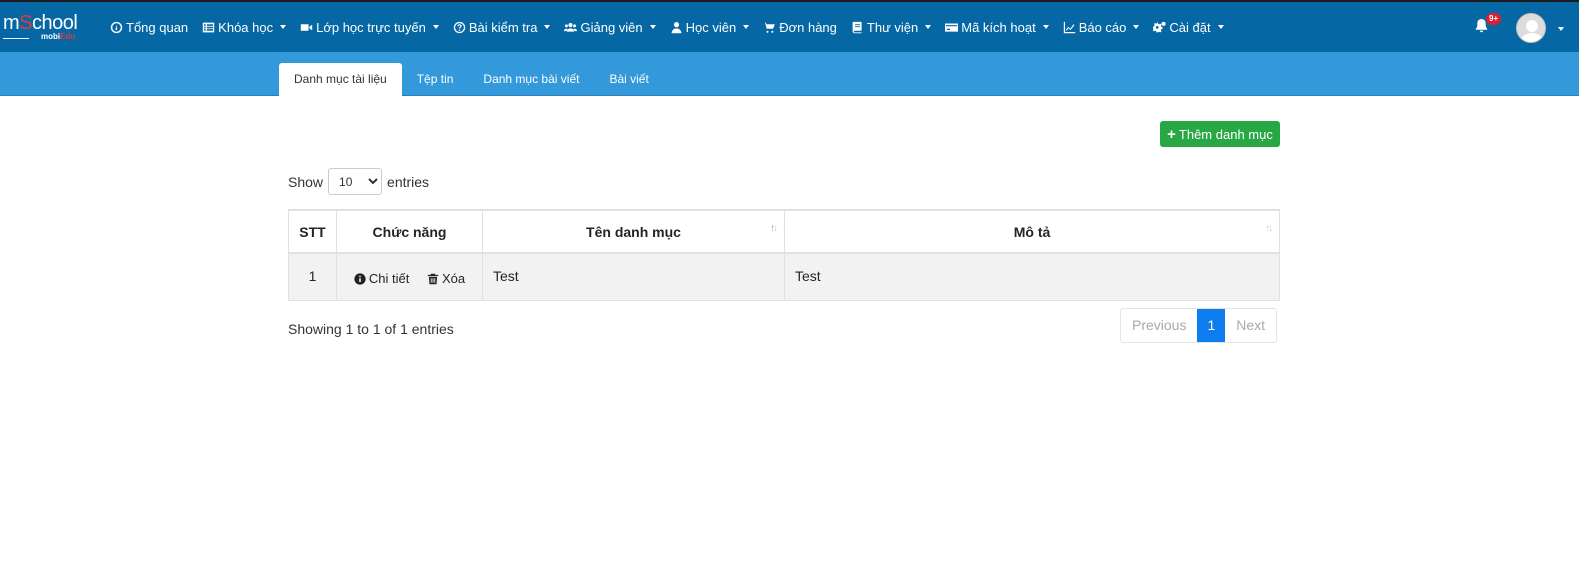 The width and height of the screenshot is (1579, 565). What do you see at coordinates (312, 276) in the screenshot?
I see `row-stt: 1` at bounding box center [312, 276].